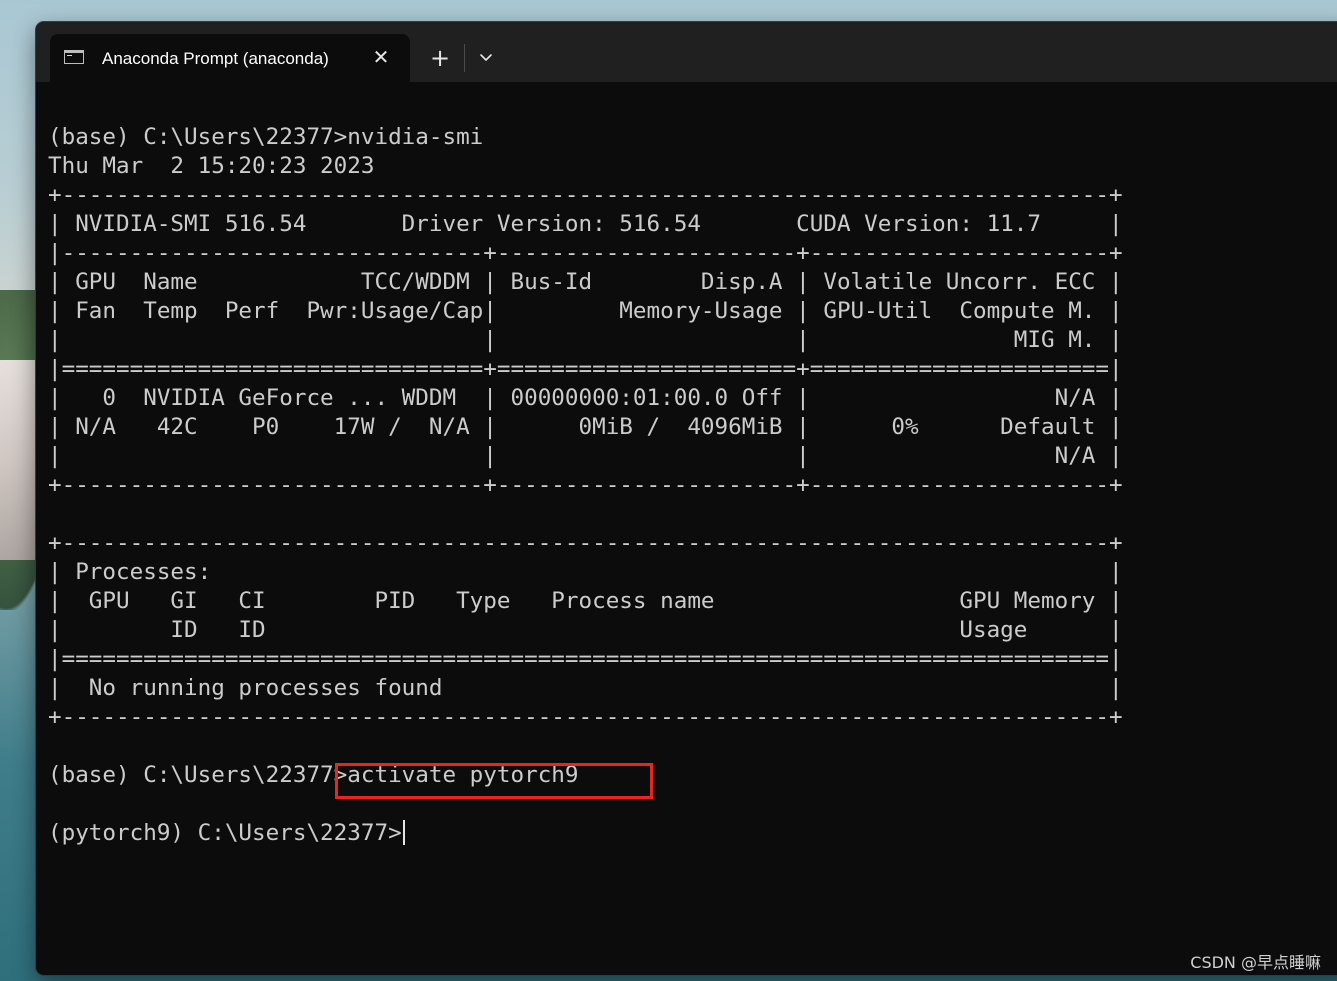 The height and width of the screenshot is (981, 1337). Describe the element at coordinates (585, 340) in the screenshot. I see `terminal-line: | | | MIG M. |` at that location.